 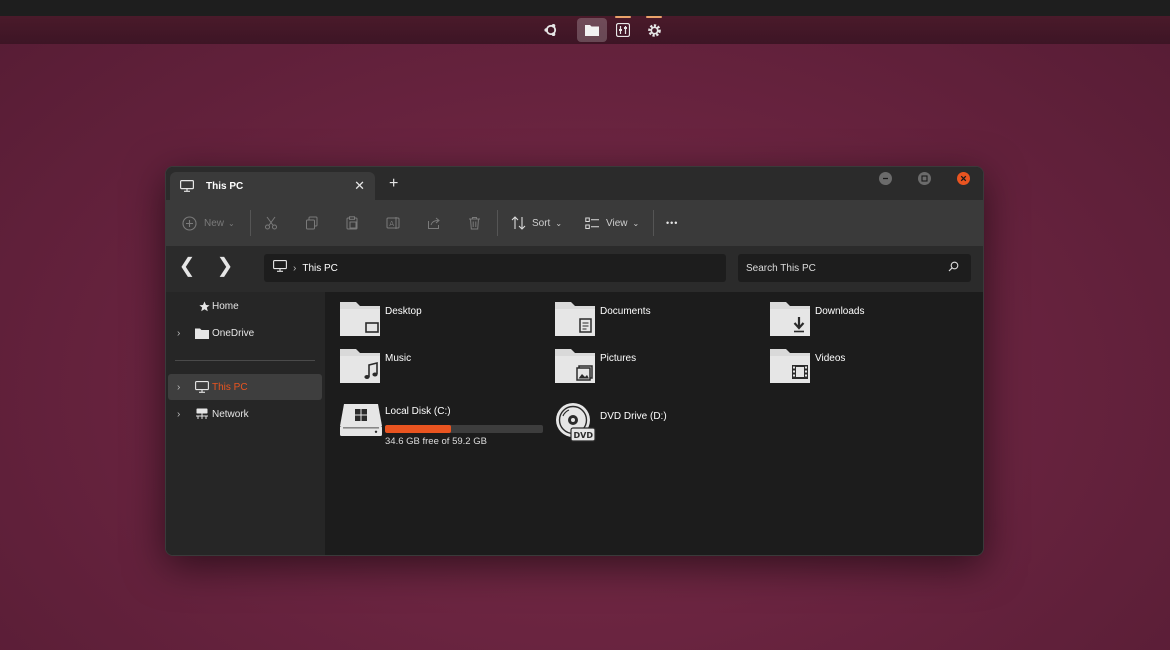 What do you see at coordinates (541, 223) in the screenshot?
I see `sort-button-label: Sort` at bounding box center [541, 223].